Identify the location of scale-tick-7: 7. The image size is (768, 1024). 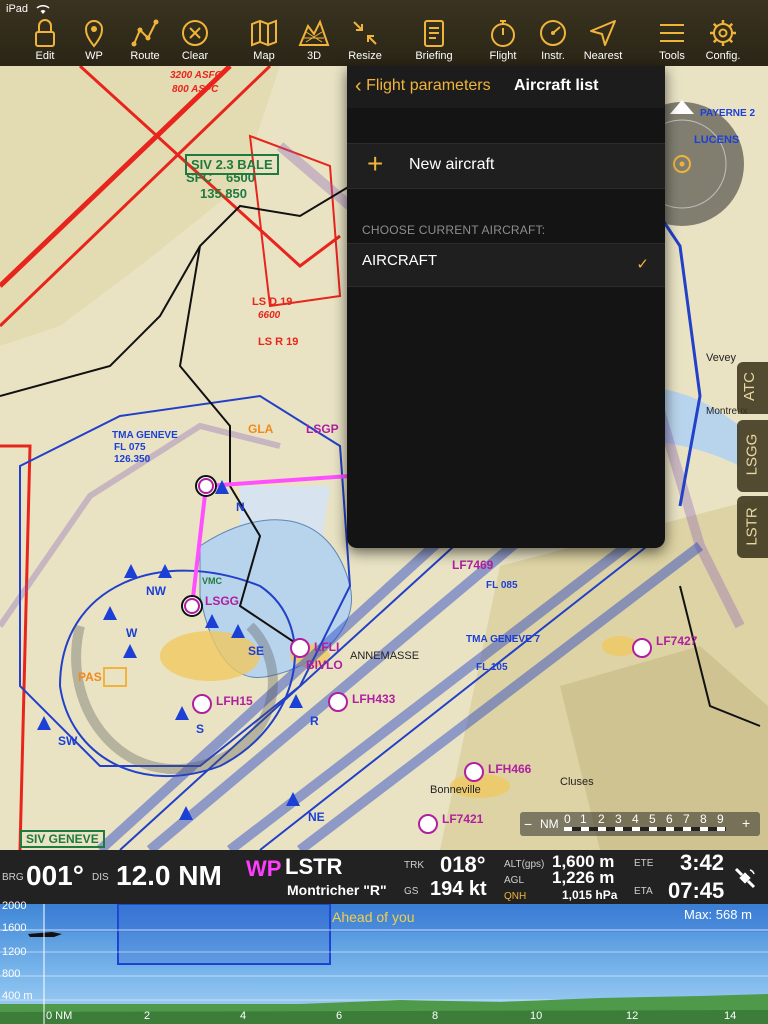
(686, 819).